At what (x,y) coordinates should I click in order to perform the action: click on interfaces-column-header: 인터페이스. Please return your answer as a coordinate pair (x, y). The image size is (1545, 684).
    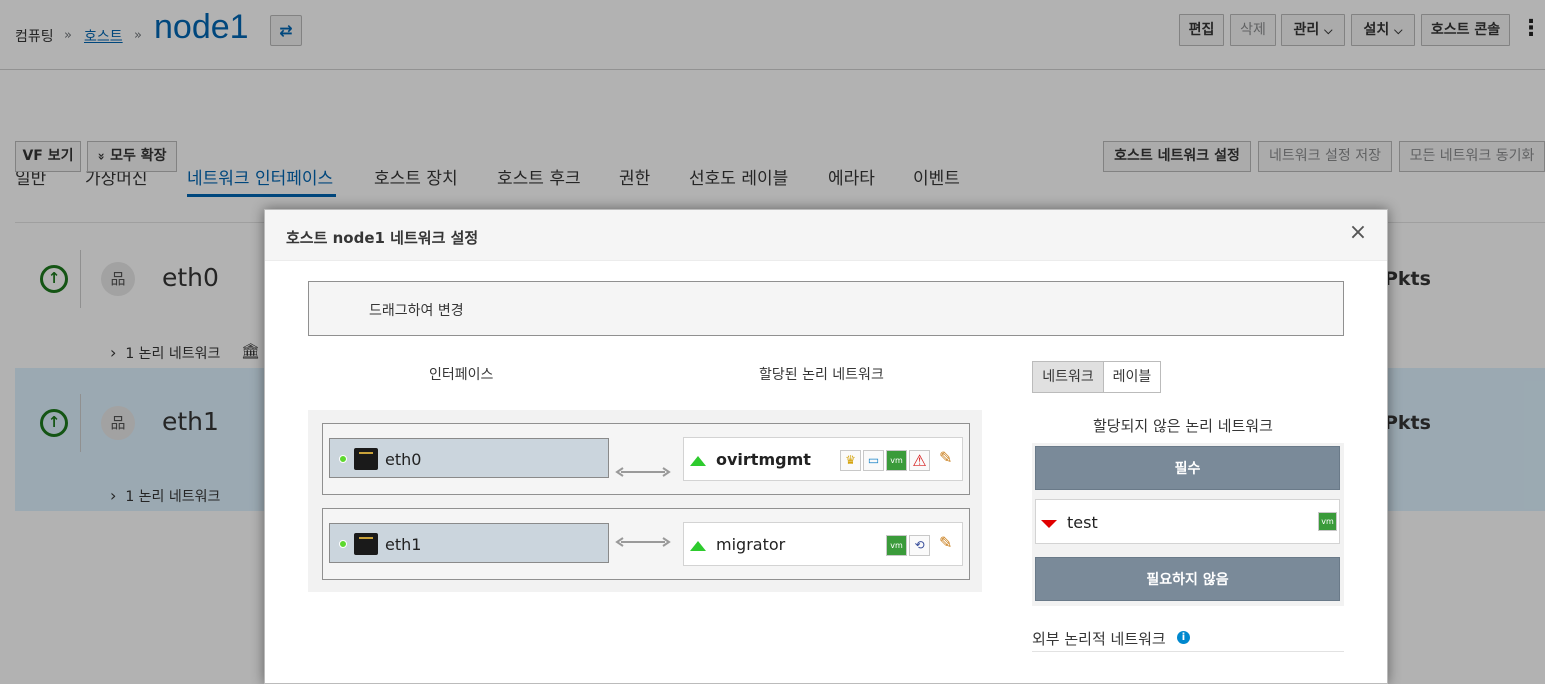
    Looking at the image, I should click on (461, 375).